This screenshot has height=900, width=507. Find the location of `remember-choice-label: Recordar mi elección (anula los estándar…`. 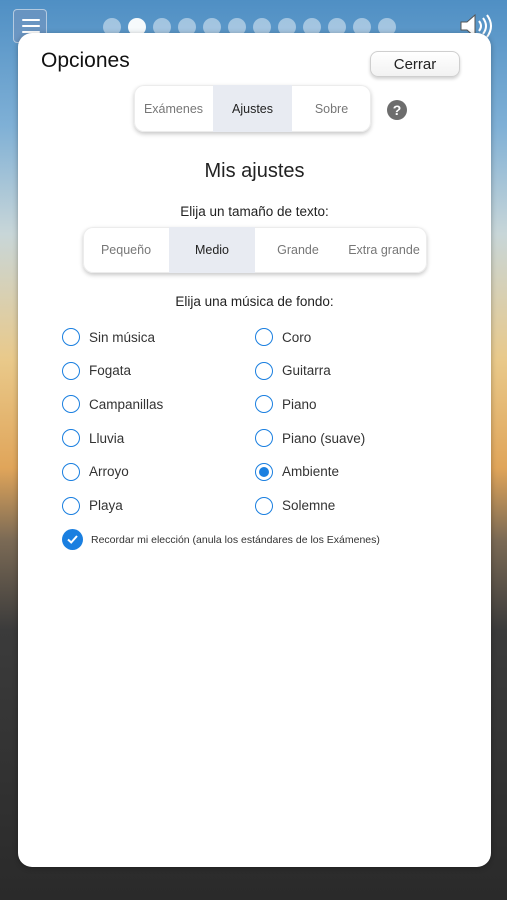

remember-choice-label: Recordar mi elección (anula los estándar… is located at coordinates (235, 539).